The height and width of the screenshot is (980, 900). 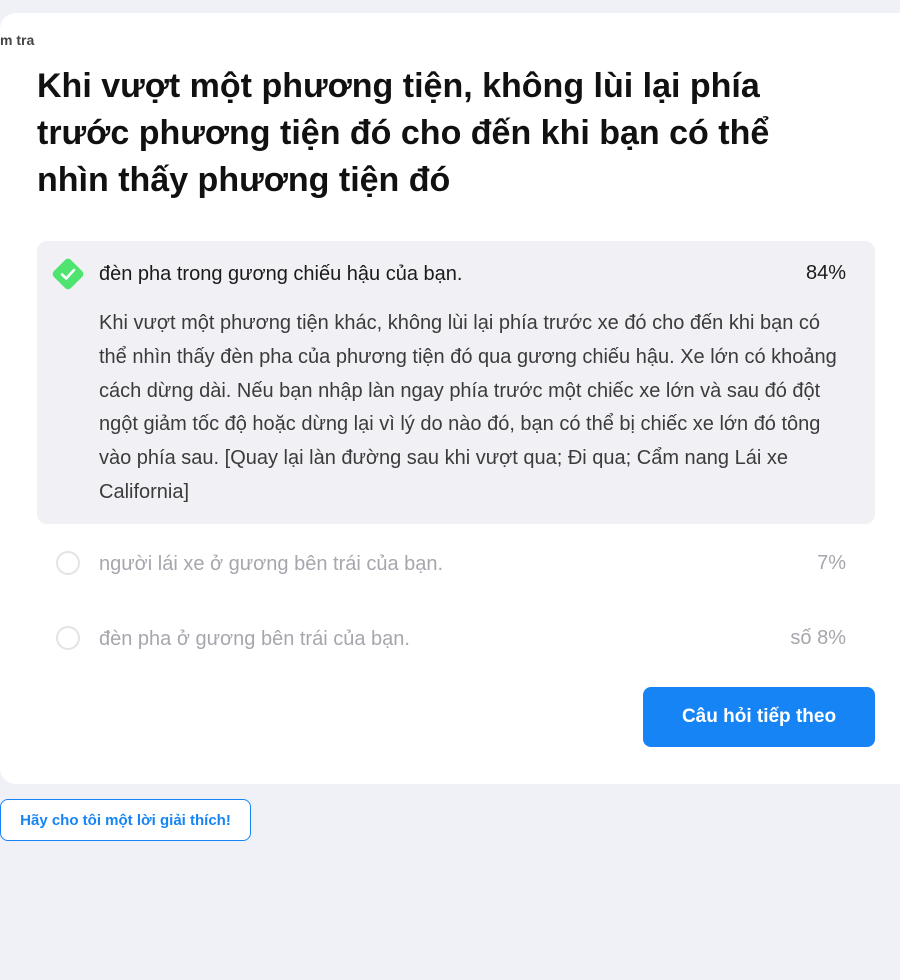 What do you see at coordinates (818, 638) in the screenshot?
I see `answer-percent: số 8%` at bounding box center [818, 638].